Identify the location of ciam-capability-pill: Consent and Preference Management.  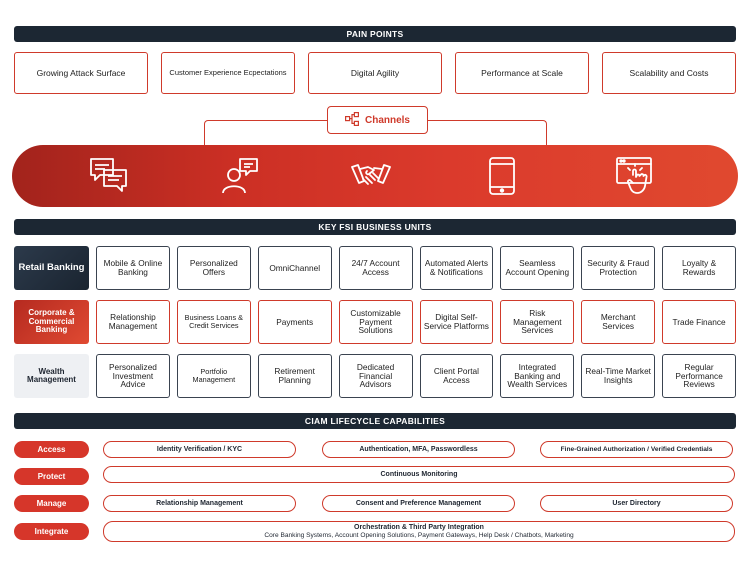
(418, 503).